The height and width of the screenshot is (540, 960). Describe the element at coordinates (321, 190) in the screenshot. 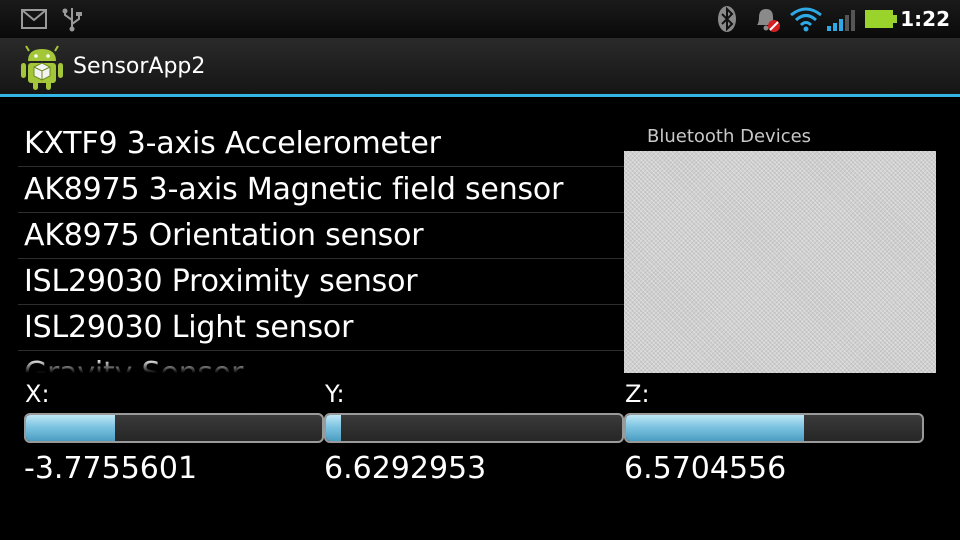

I see `list-item: AK8975 3-axis Magnetic field sensor` at that location.